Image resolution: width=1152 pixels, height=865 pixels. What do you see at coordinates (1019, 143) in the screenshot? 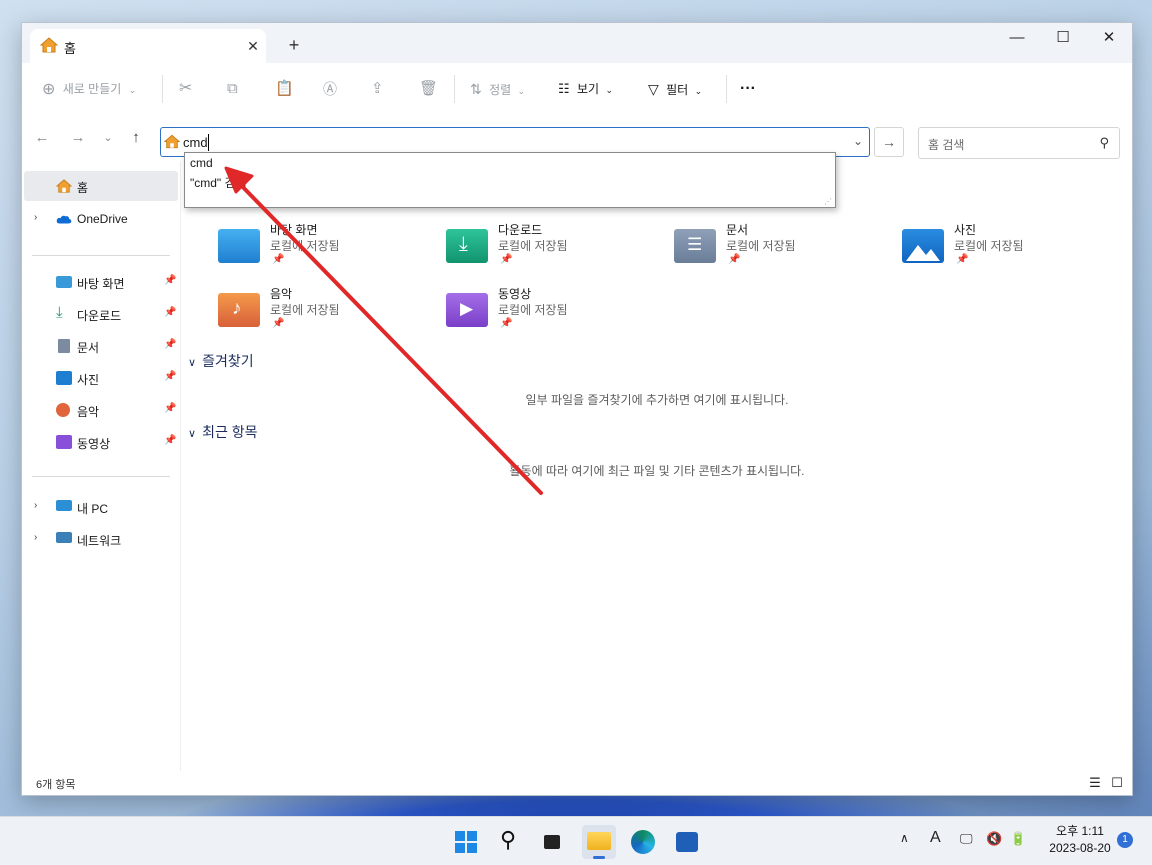
I see `search-box: 홈 검색 ⚲` at bounding box center [1019, 143].